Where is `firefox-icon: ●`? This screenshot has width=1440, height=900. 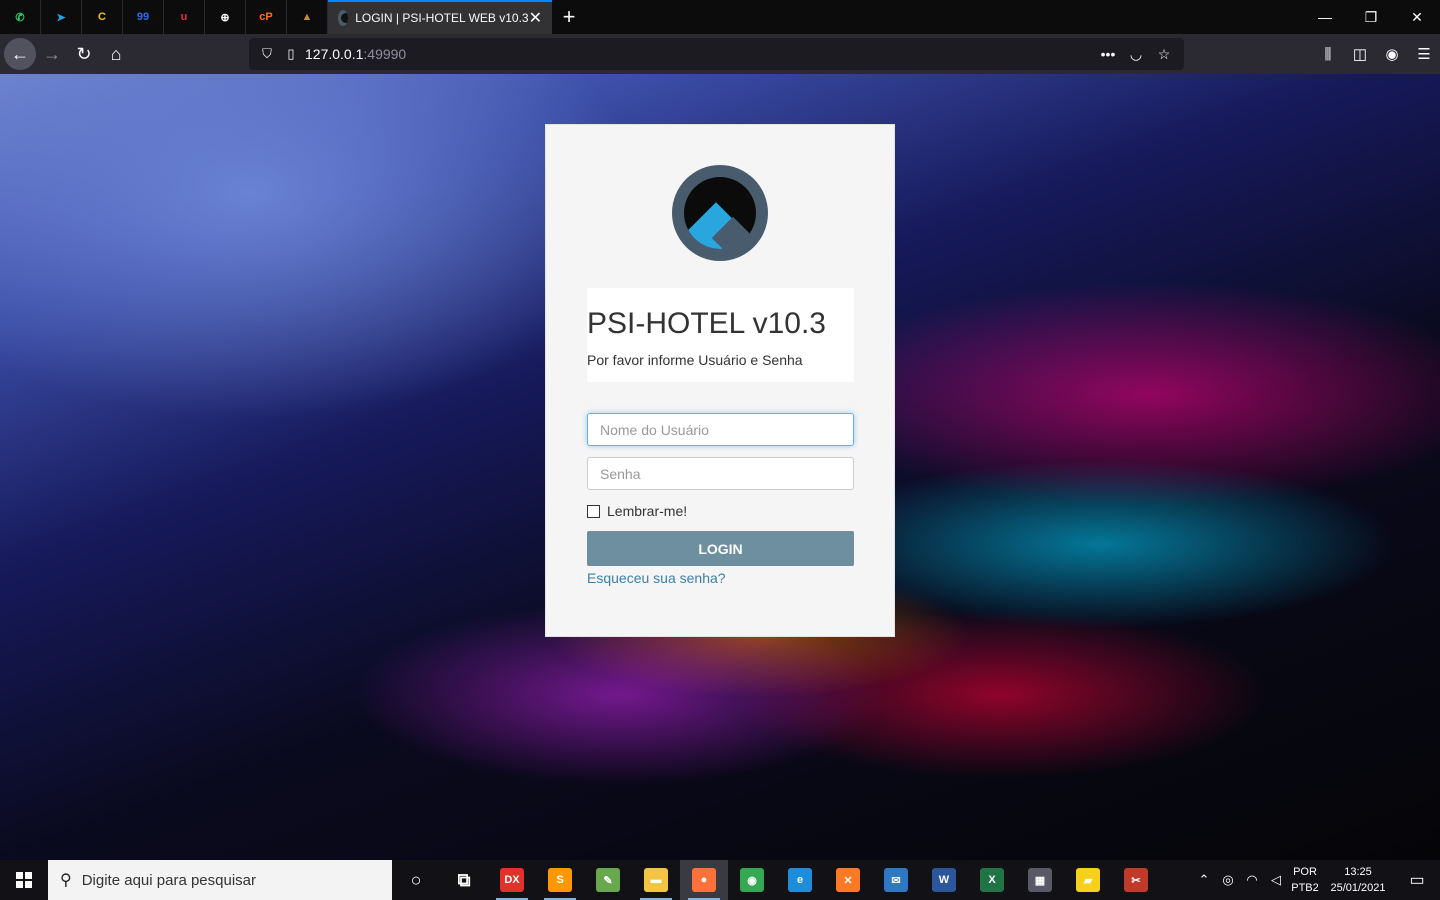 firefox-icon: ● is located at coordinates (704, 880).